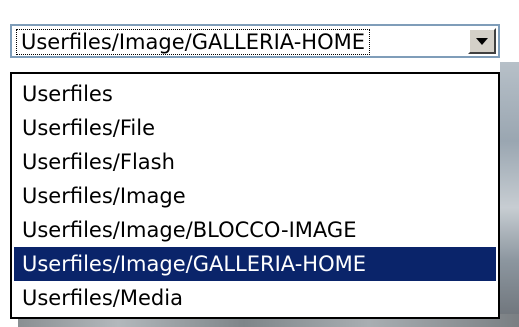 Image resolution: width=519 pixels, height=327 pixels. What do you see at coordinates (509, 194) in the screenshot?
I see `background-photo` at bounding box center [509, 194].